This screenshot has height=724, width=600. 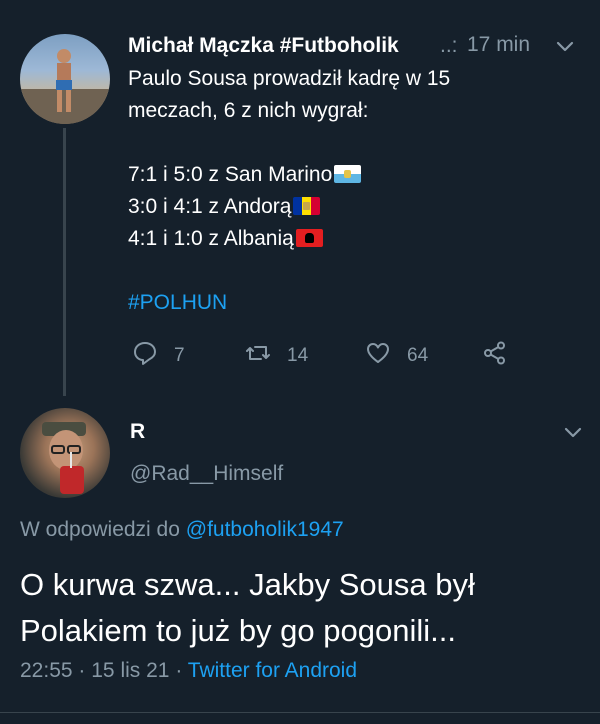 I want to click on reply-prefix: W odpowiedzi do, so click(x=100, y=529).